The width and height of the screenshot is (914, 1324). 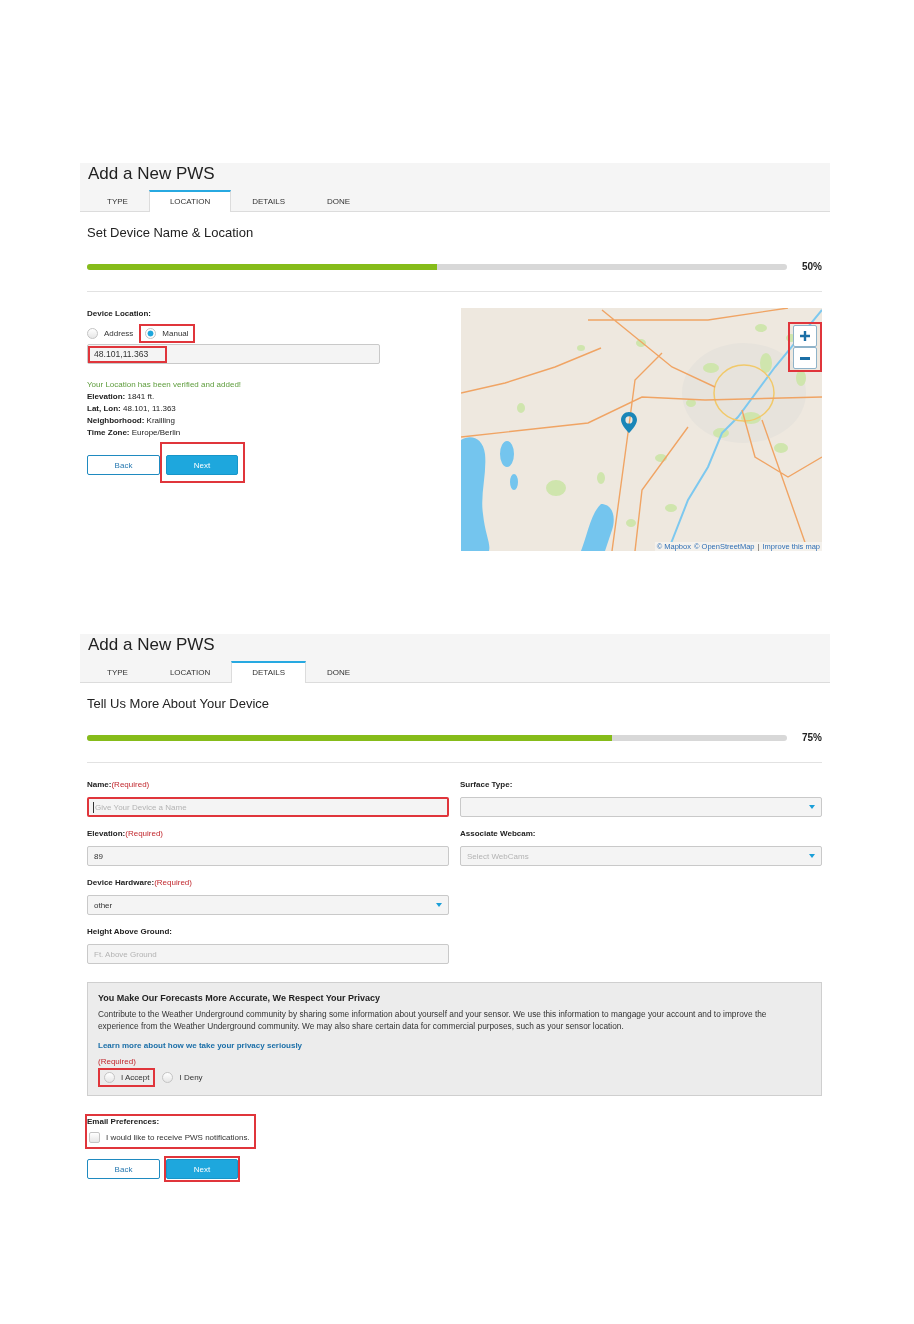 I want to click on section-heading: Set Device Name & Location, so click(x=171, y=233).